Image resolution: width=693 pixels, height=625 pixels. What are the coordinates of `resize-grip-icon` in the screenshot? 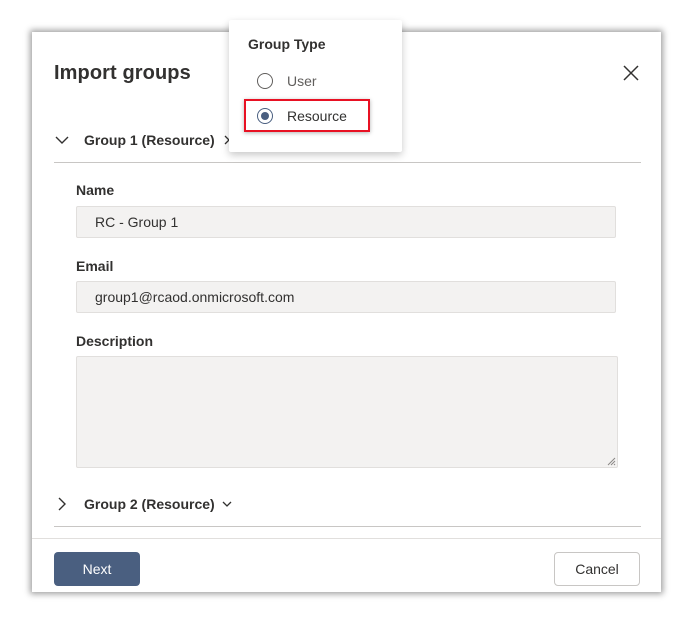 It's located at (611, 461).